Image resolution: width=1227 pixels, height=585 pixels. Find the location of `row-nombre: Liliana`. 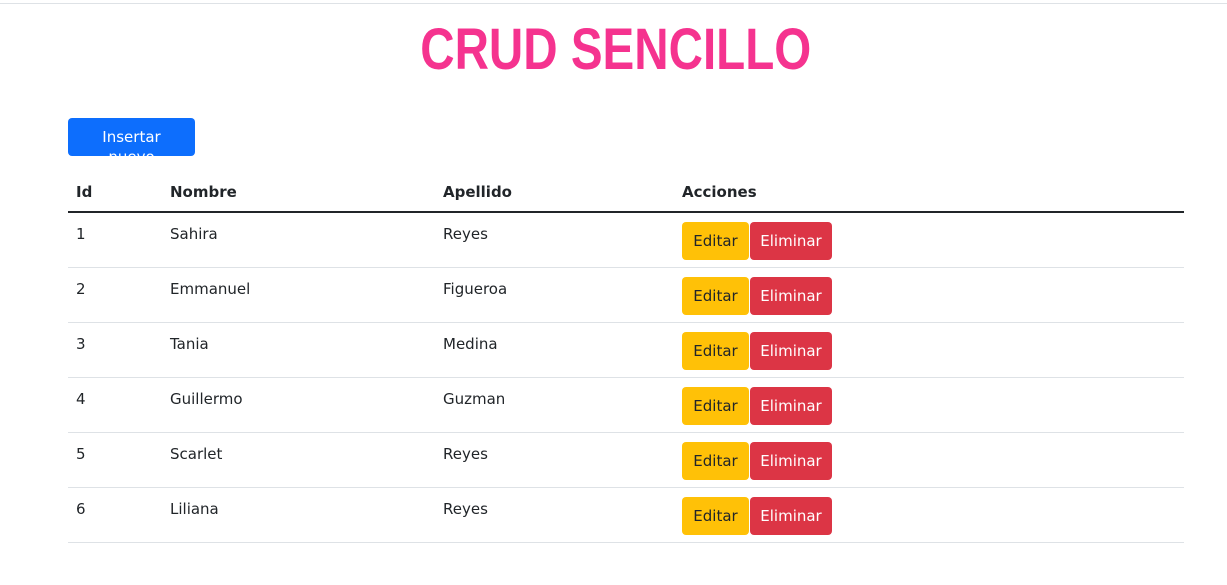

row-nombre: Liliana is located at coordinates (194, 509).